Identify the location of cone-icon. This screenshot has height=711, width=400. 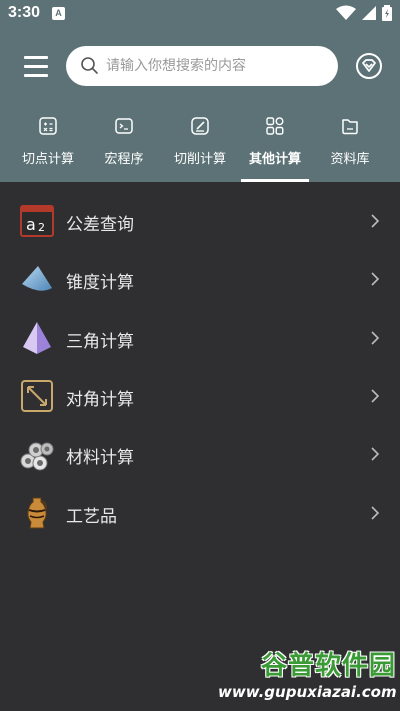
(37, 278).